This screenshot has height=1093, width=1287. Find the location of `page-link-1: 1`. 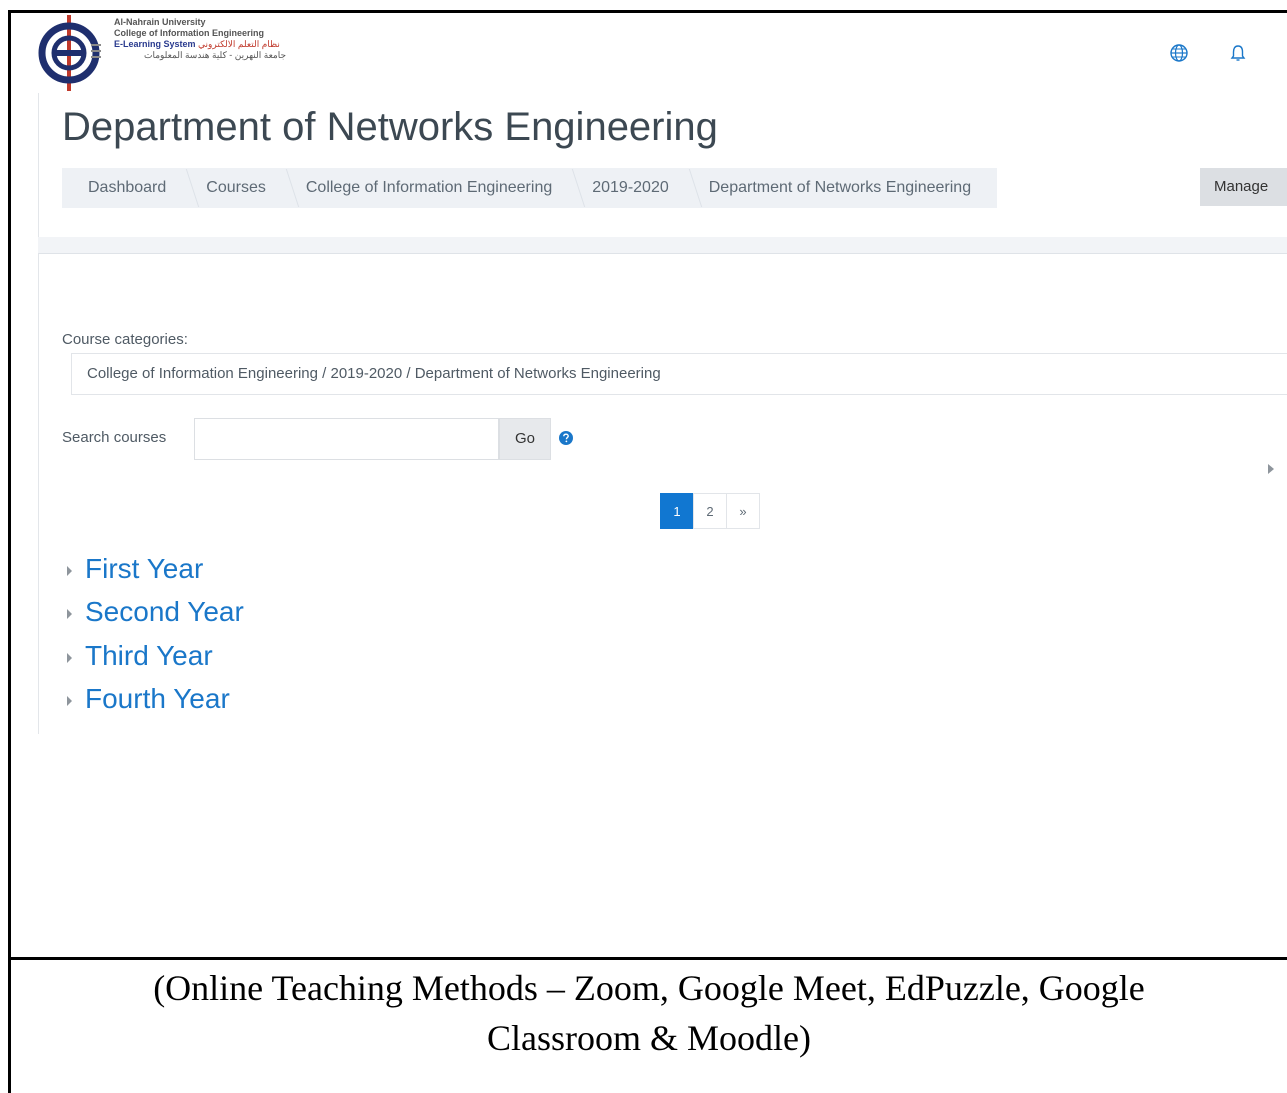

page-link-1: 1 is located at coordinates (677, 511).